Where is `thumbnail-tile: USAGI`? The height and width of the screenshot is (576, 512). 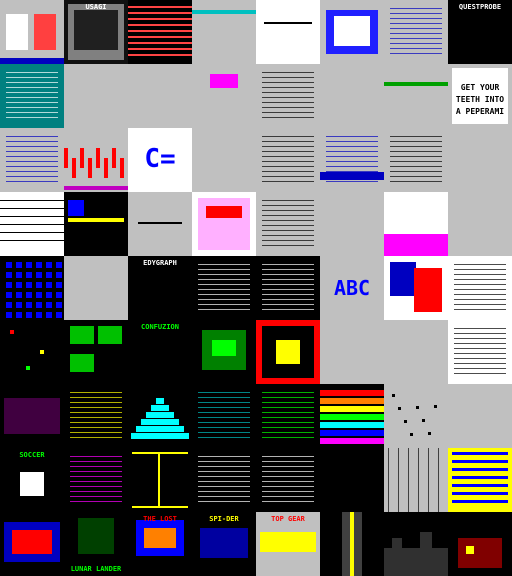 thumbnail-tile: USAGI is located at coordinates (96, 32).